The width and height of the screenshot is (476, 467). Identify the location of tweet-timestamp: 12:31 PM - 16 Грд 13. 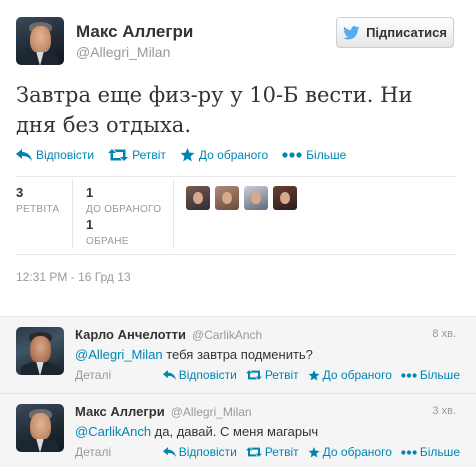
(73, 277).